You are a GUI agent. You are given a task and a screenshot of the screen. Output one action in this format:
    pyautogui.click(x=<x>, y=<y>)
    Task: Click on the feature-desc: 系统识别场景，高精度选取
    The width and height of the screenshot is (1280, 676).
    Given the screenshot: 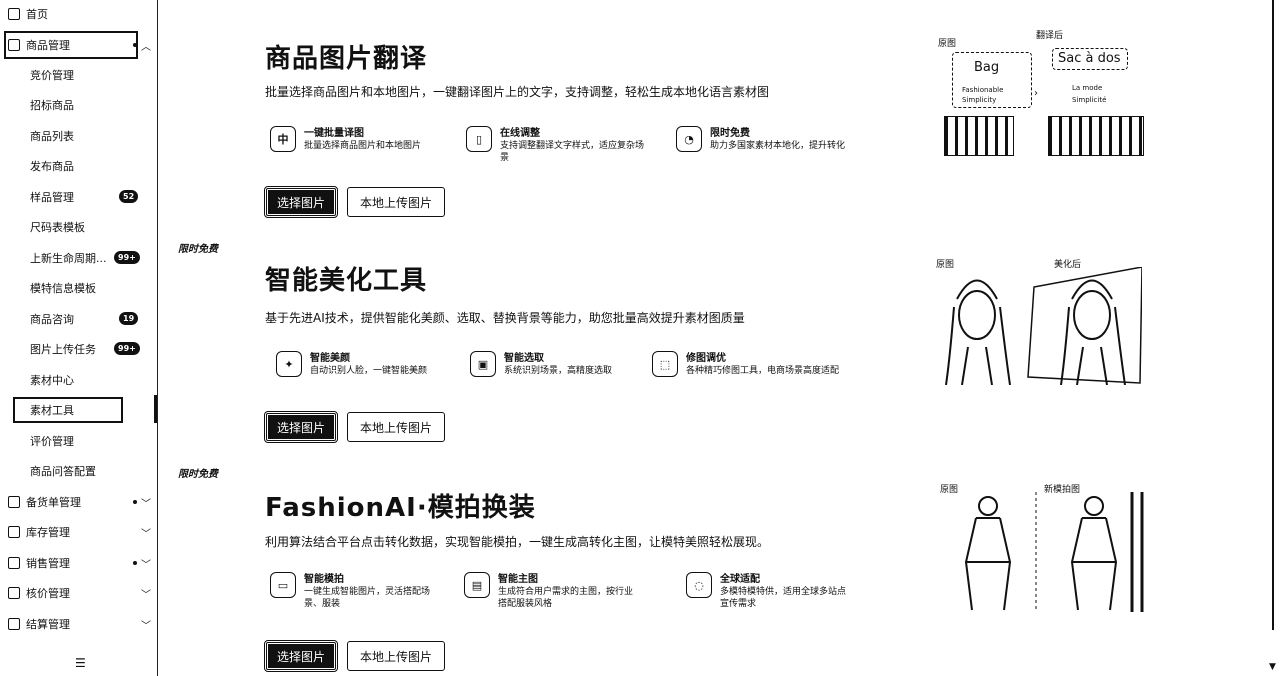 What is the action you would take?
    pyautogui.click(x=558, y=371)
    